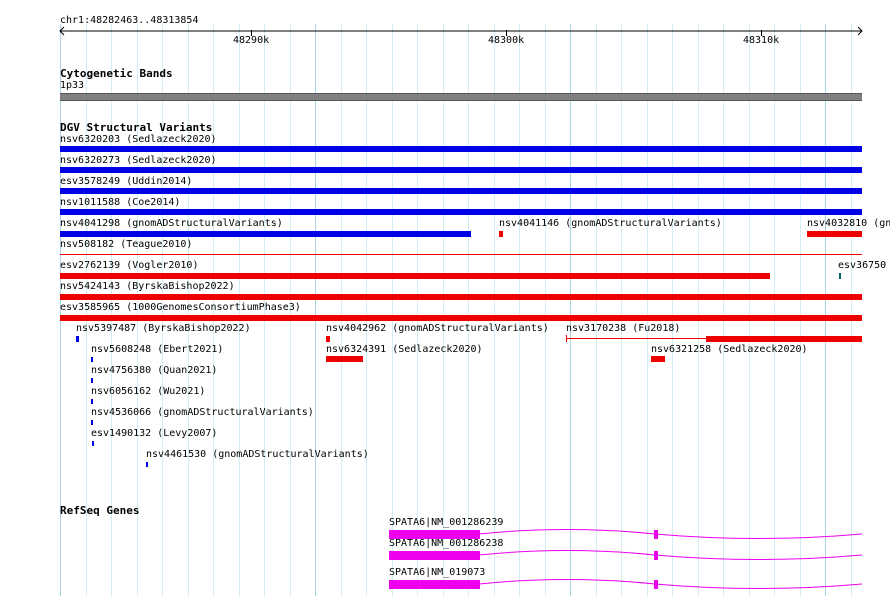 This screenshot has width=890, height=596. What do you see at coordinates (126, 181) in the screenshot?
I see `variant-label: esv3578249 (Uddin2014)` at bounding box center [126, 181].